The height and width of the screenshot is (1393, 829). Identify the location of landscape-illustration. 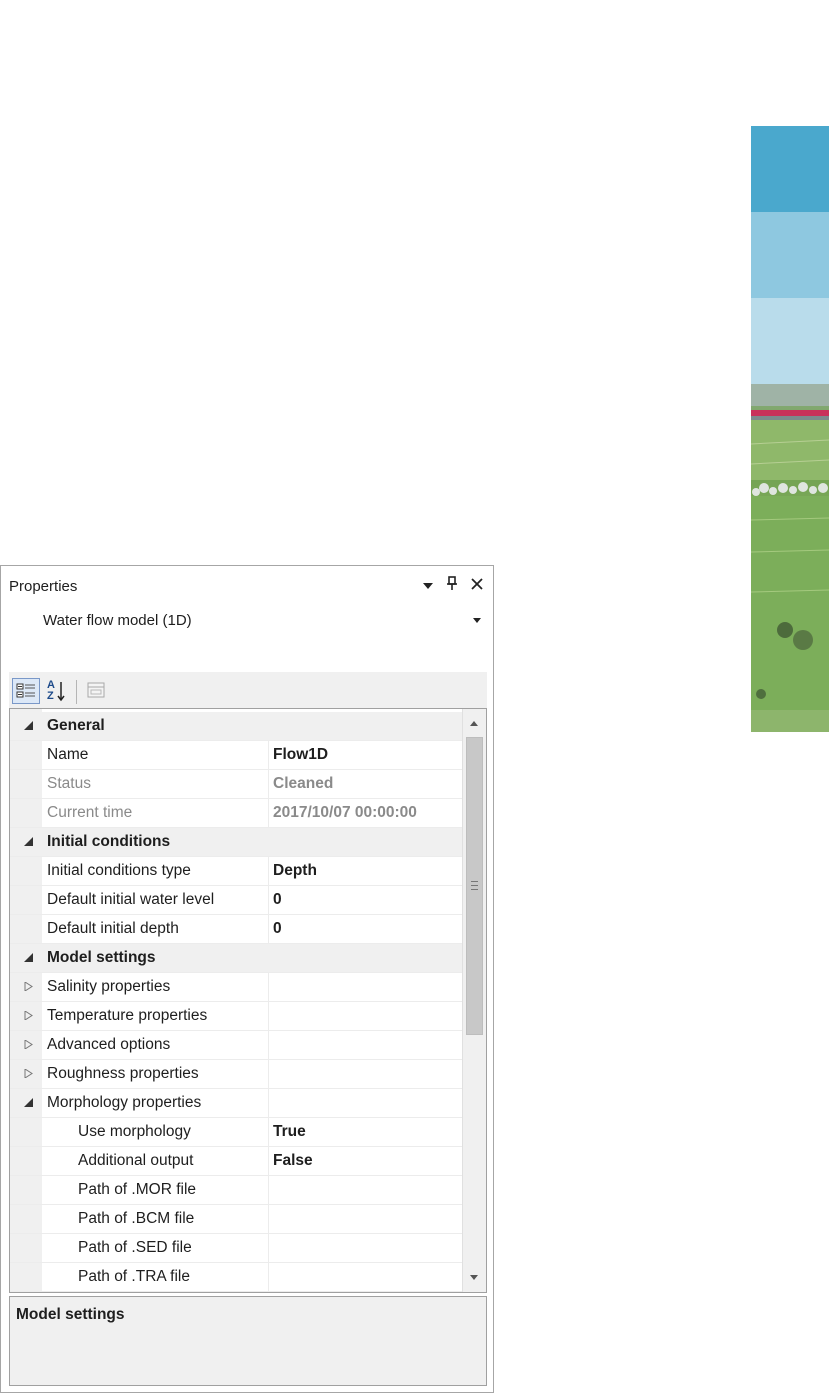
(790, 558).